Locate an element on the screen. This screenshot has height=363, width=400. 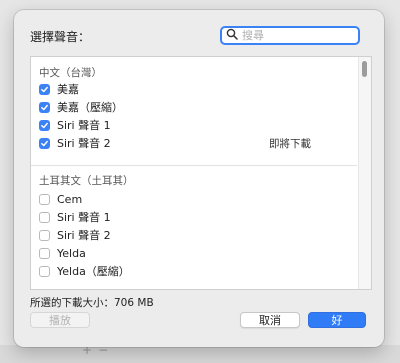
list-item: Cem is located at coordinates (60, 199).